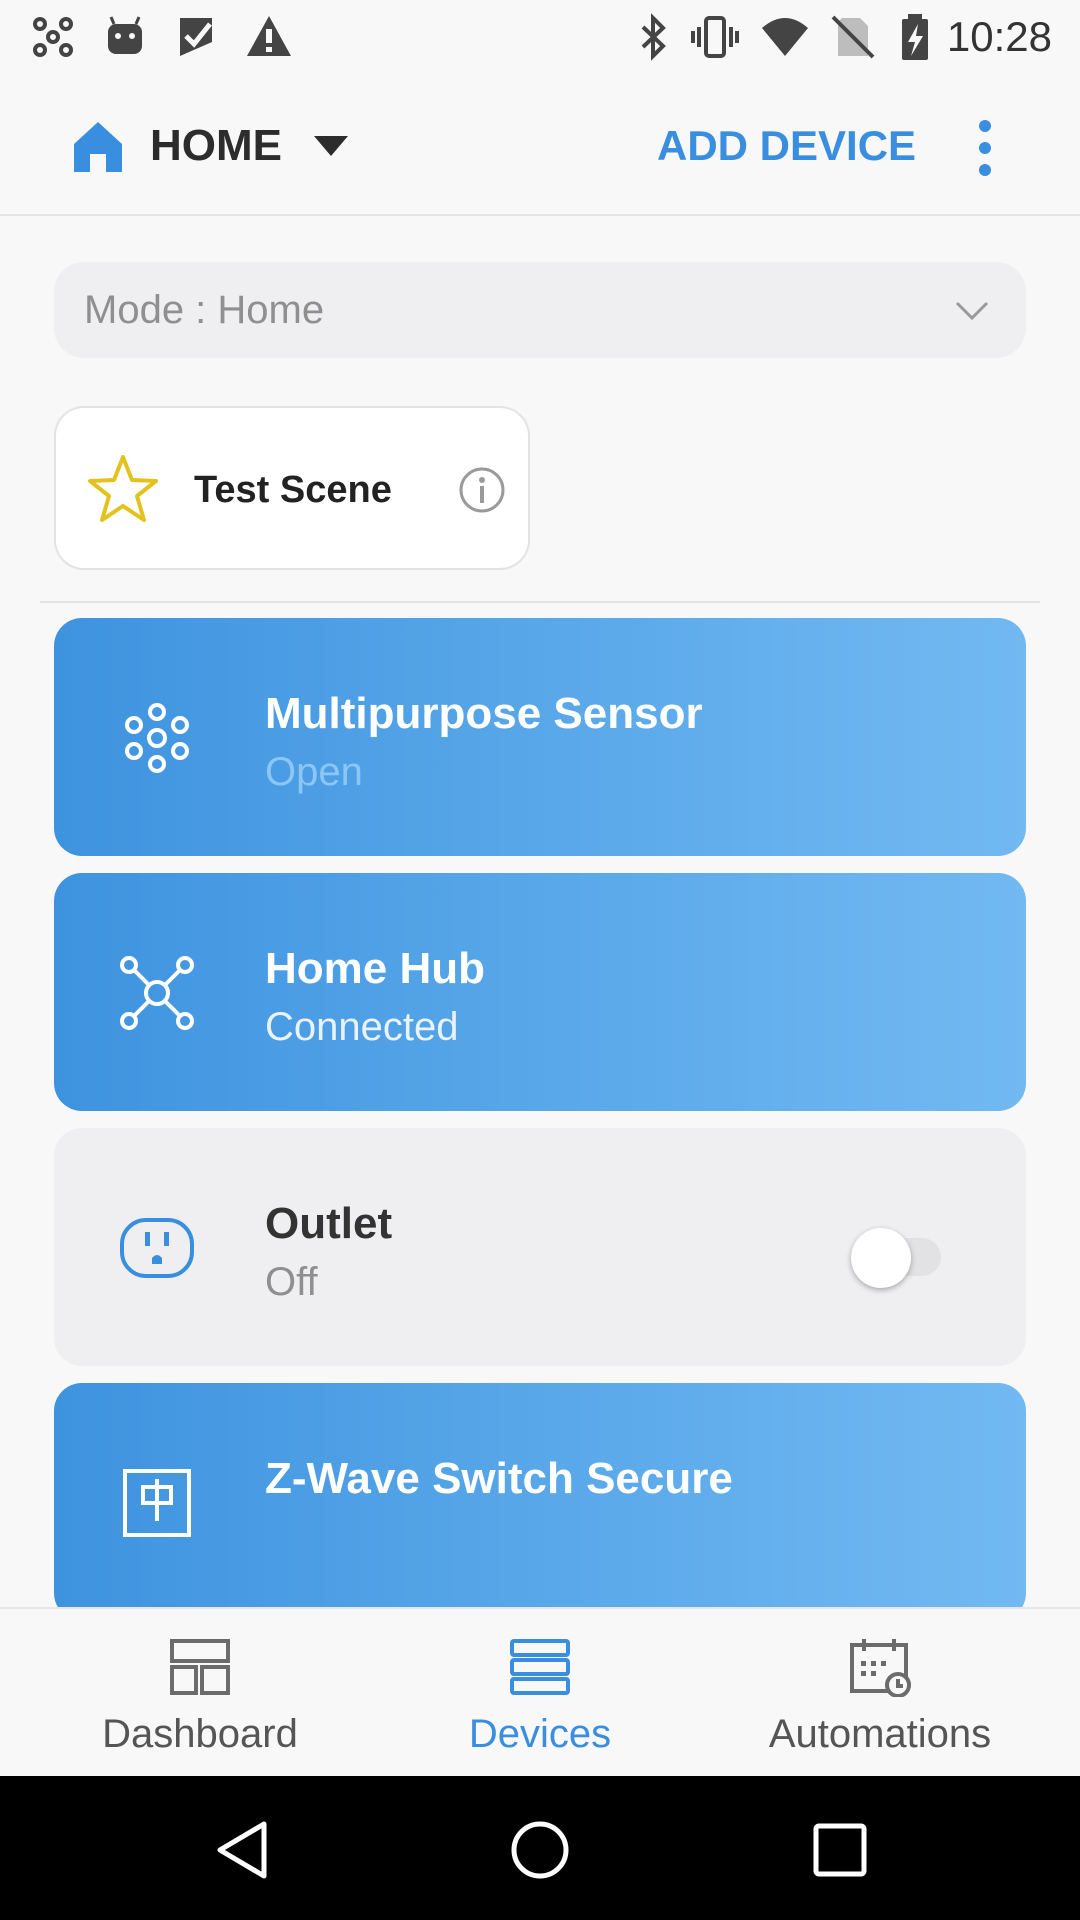  Describe the element at coordinates (98, 147) in the screenshot. I see `home-icon` at that location.